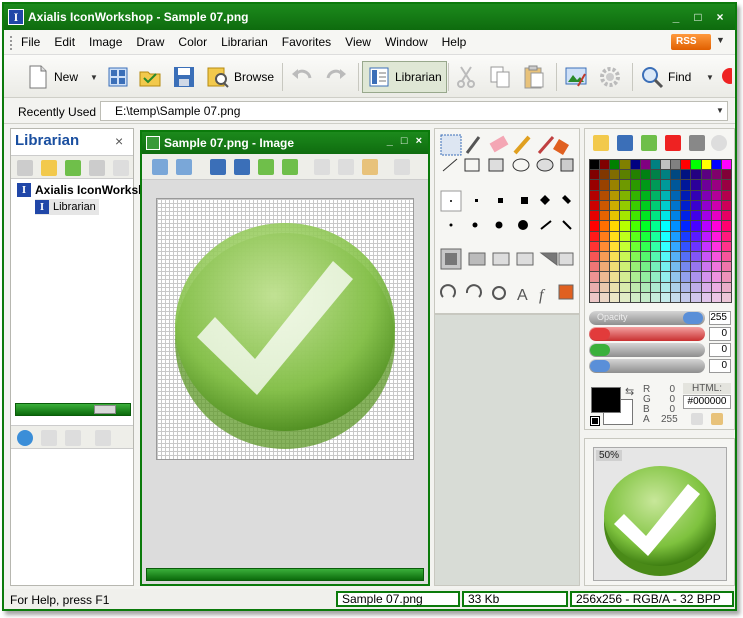 The image size is (743, 618). I want to click on maximize-button: □, so click(698, 17).